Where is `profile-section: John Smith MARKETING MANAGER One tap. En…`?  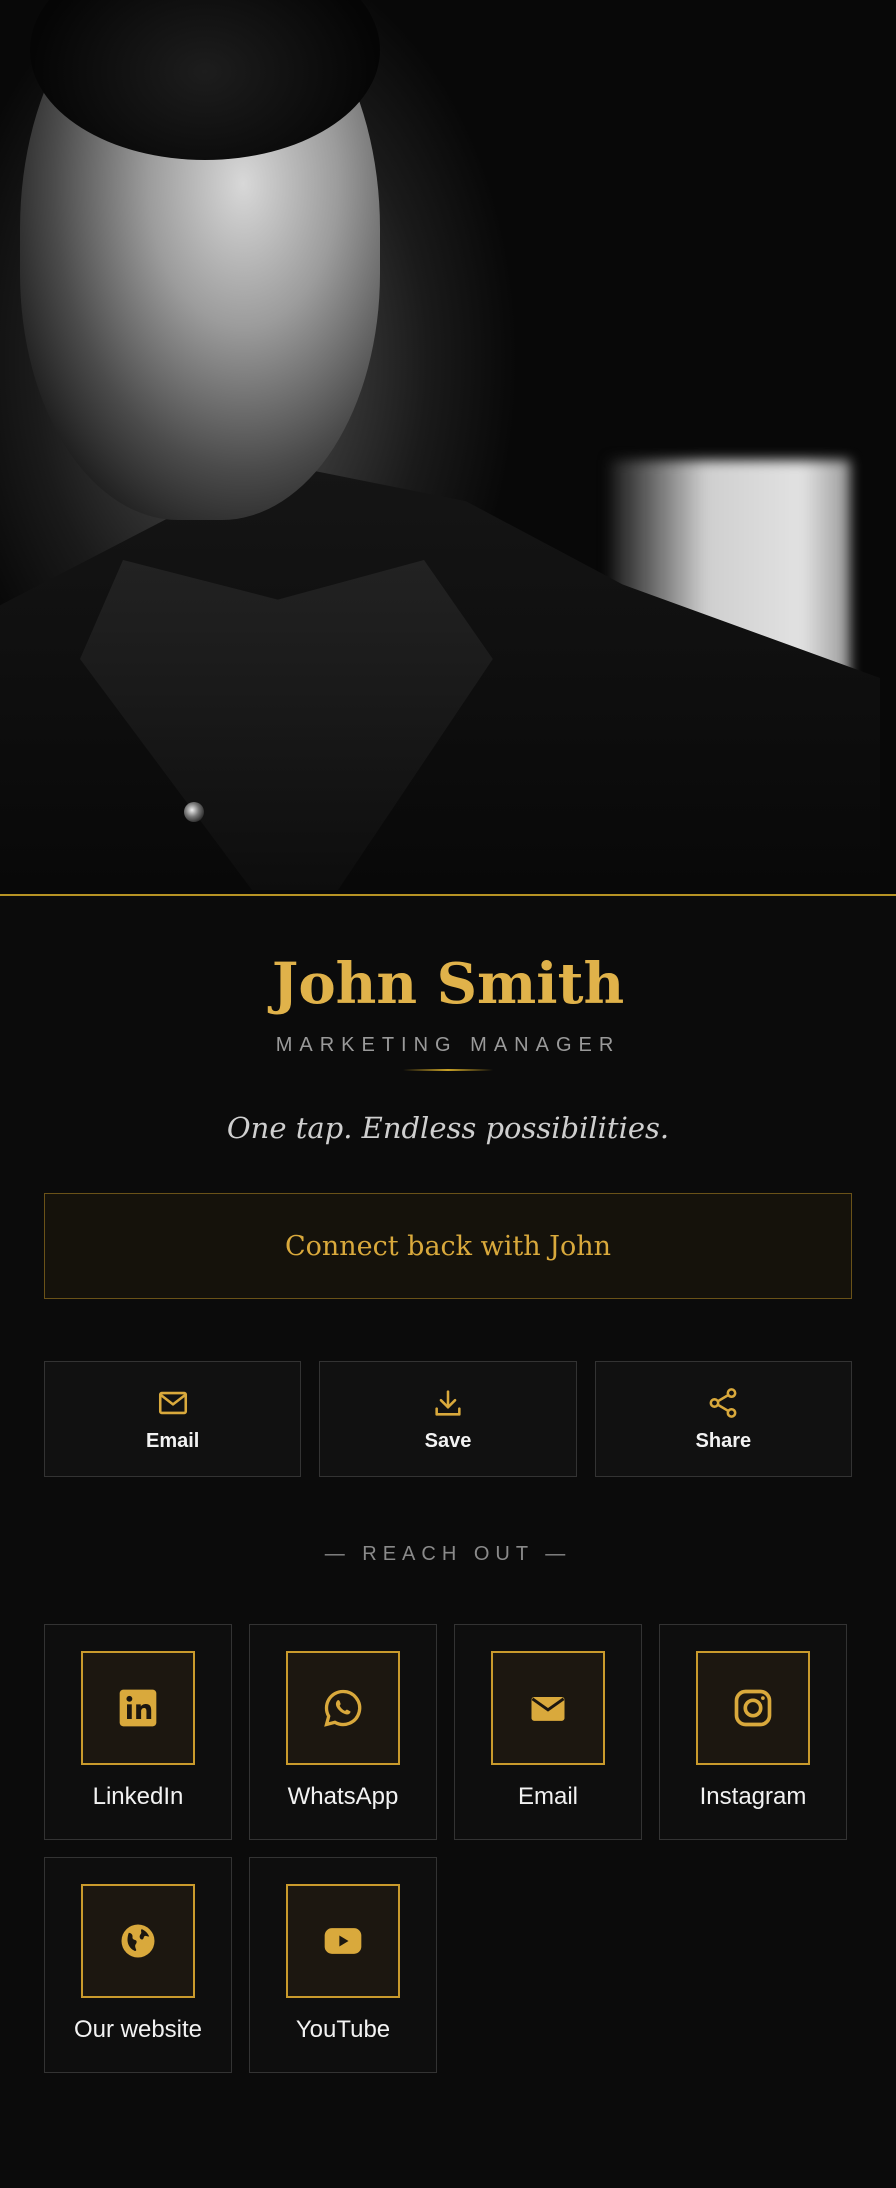 profile-section: John Smith MARKETING MANAGER One tap. En… is located at coordinates (448, 1021).